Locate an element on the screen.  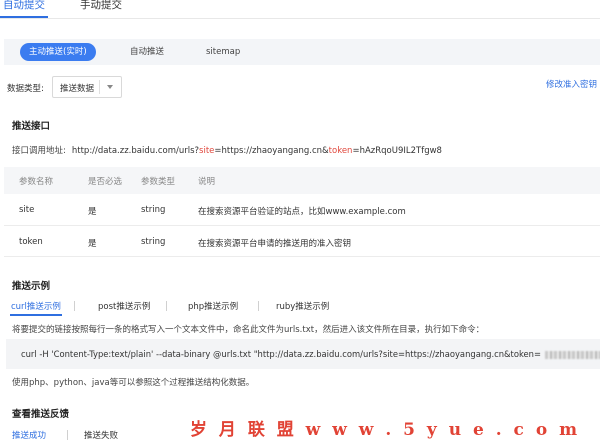
tab-ruby-example: ruby推送示例 is located at coordinates (302, 306).